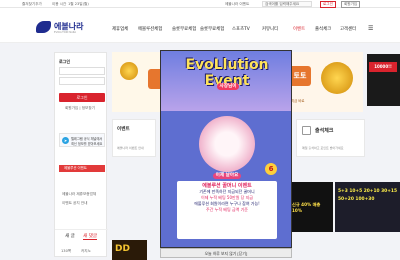 The image size is (400, 260). I want to click on calendar-icon, so click(306, 130).